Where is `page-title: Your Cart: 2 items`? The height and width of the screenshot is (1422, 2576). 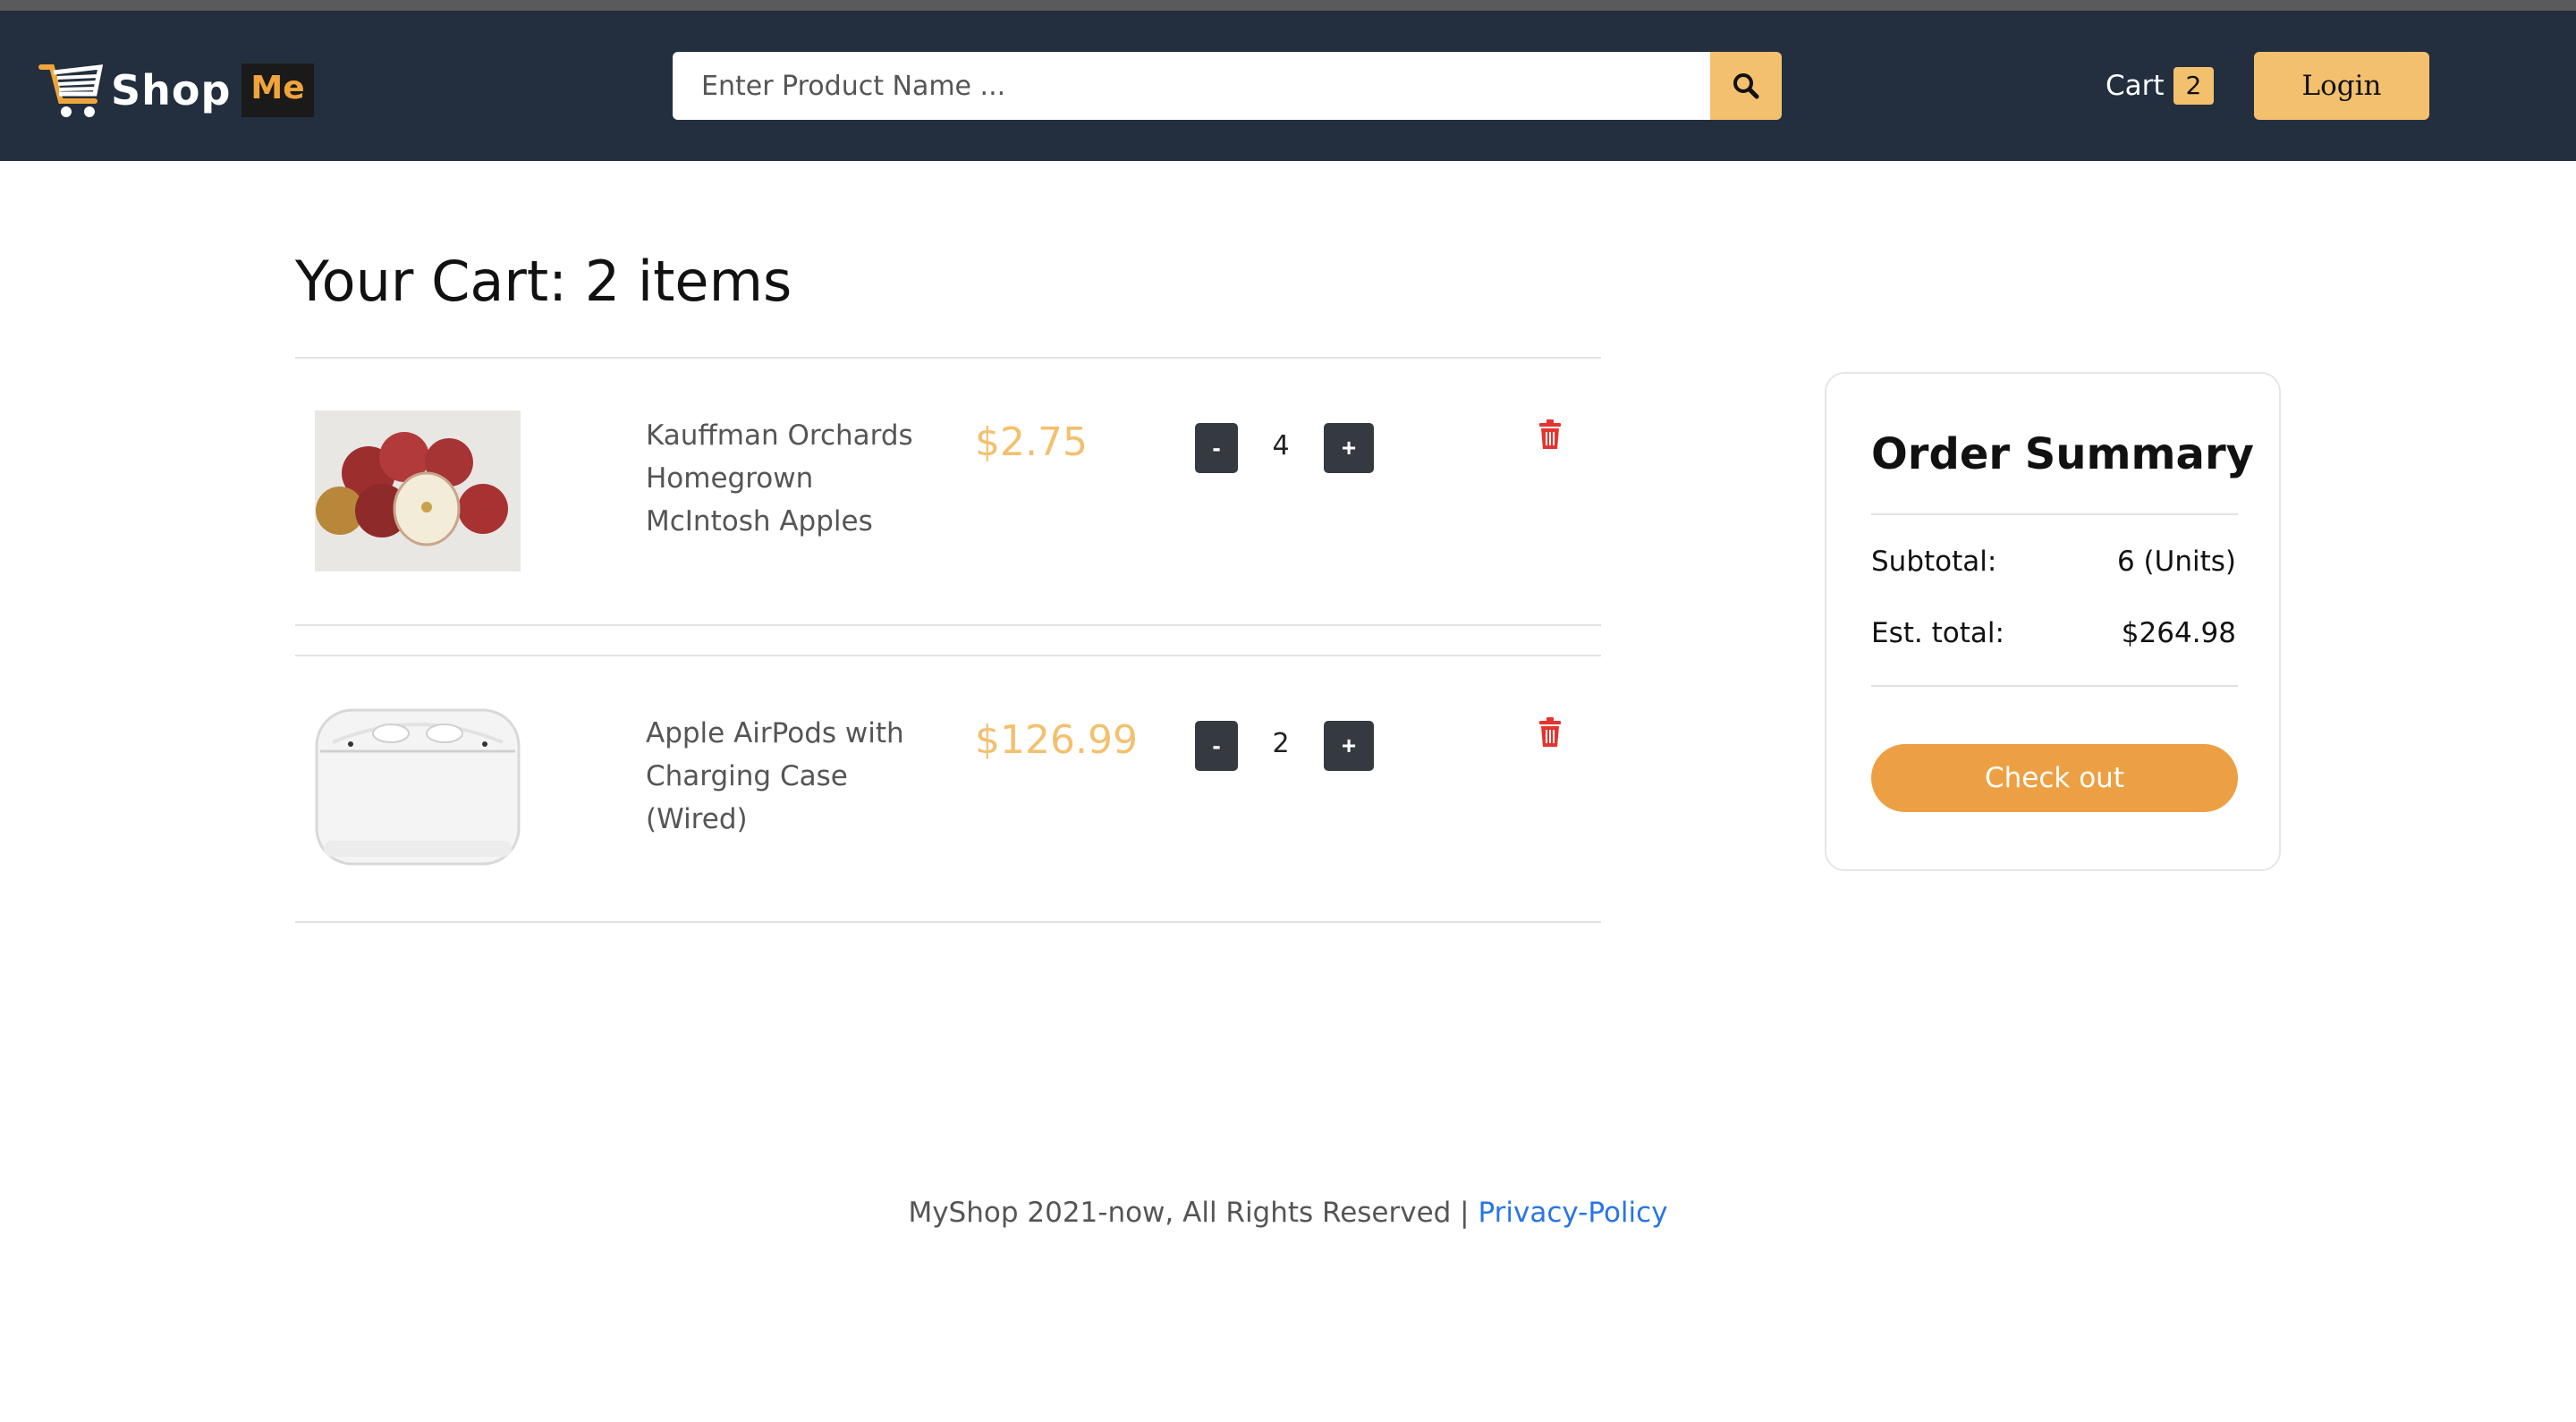
page-title: Your Cart: 2 items is located at coordinates (543, 281).